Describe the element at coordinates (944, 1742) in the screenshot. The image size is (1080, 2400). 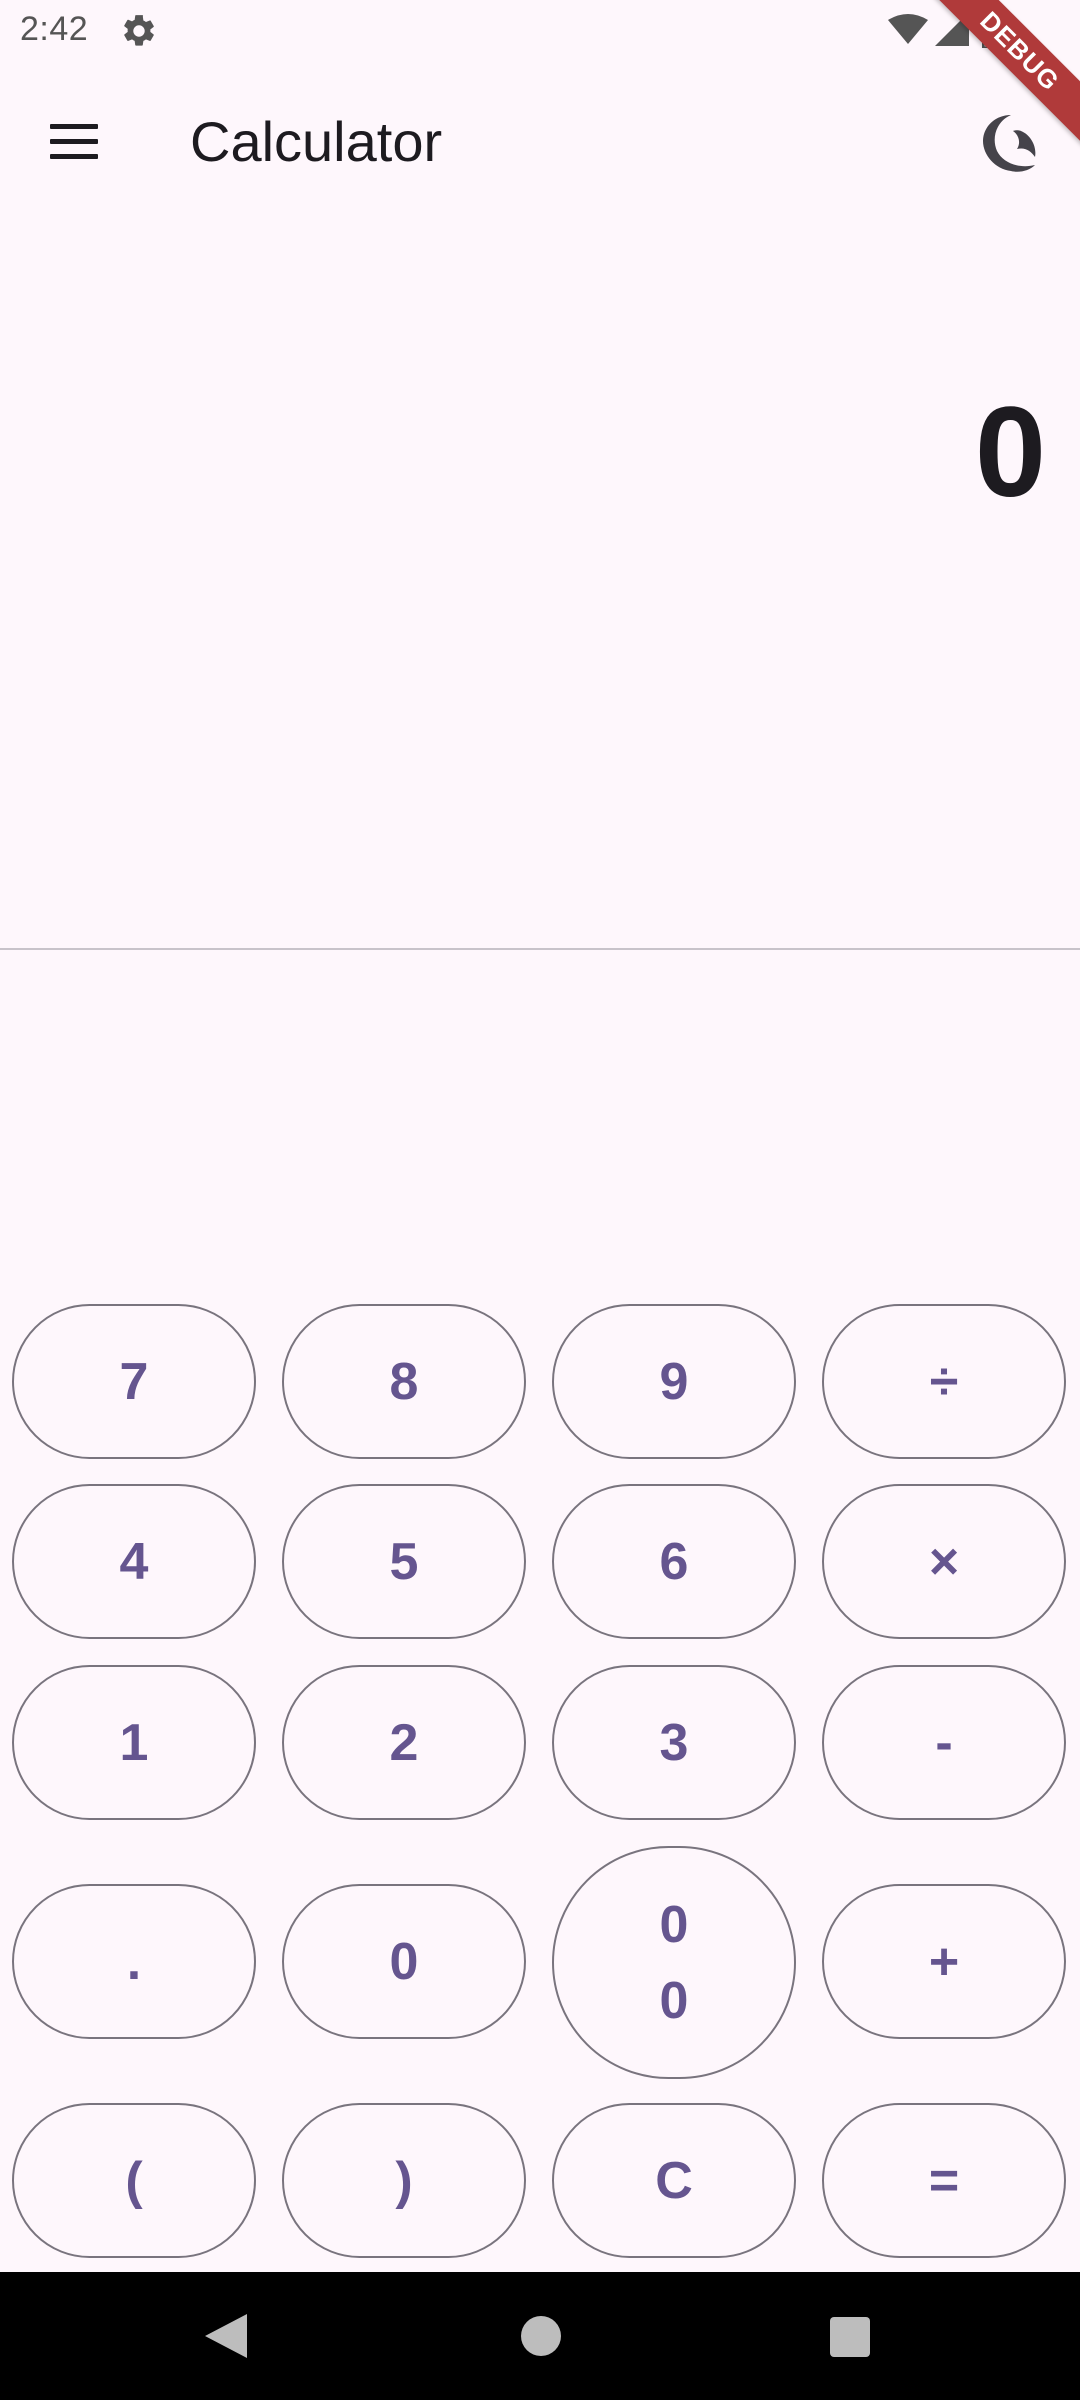
I see `key-subtract: -` at that location.